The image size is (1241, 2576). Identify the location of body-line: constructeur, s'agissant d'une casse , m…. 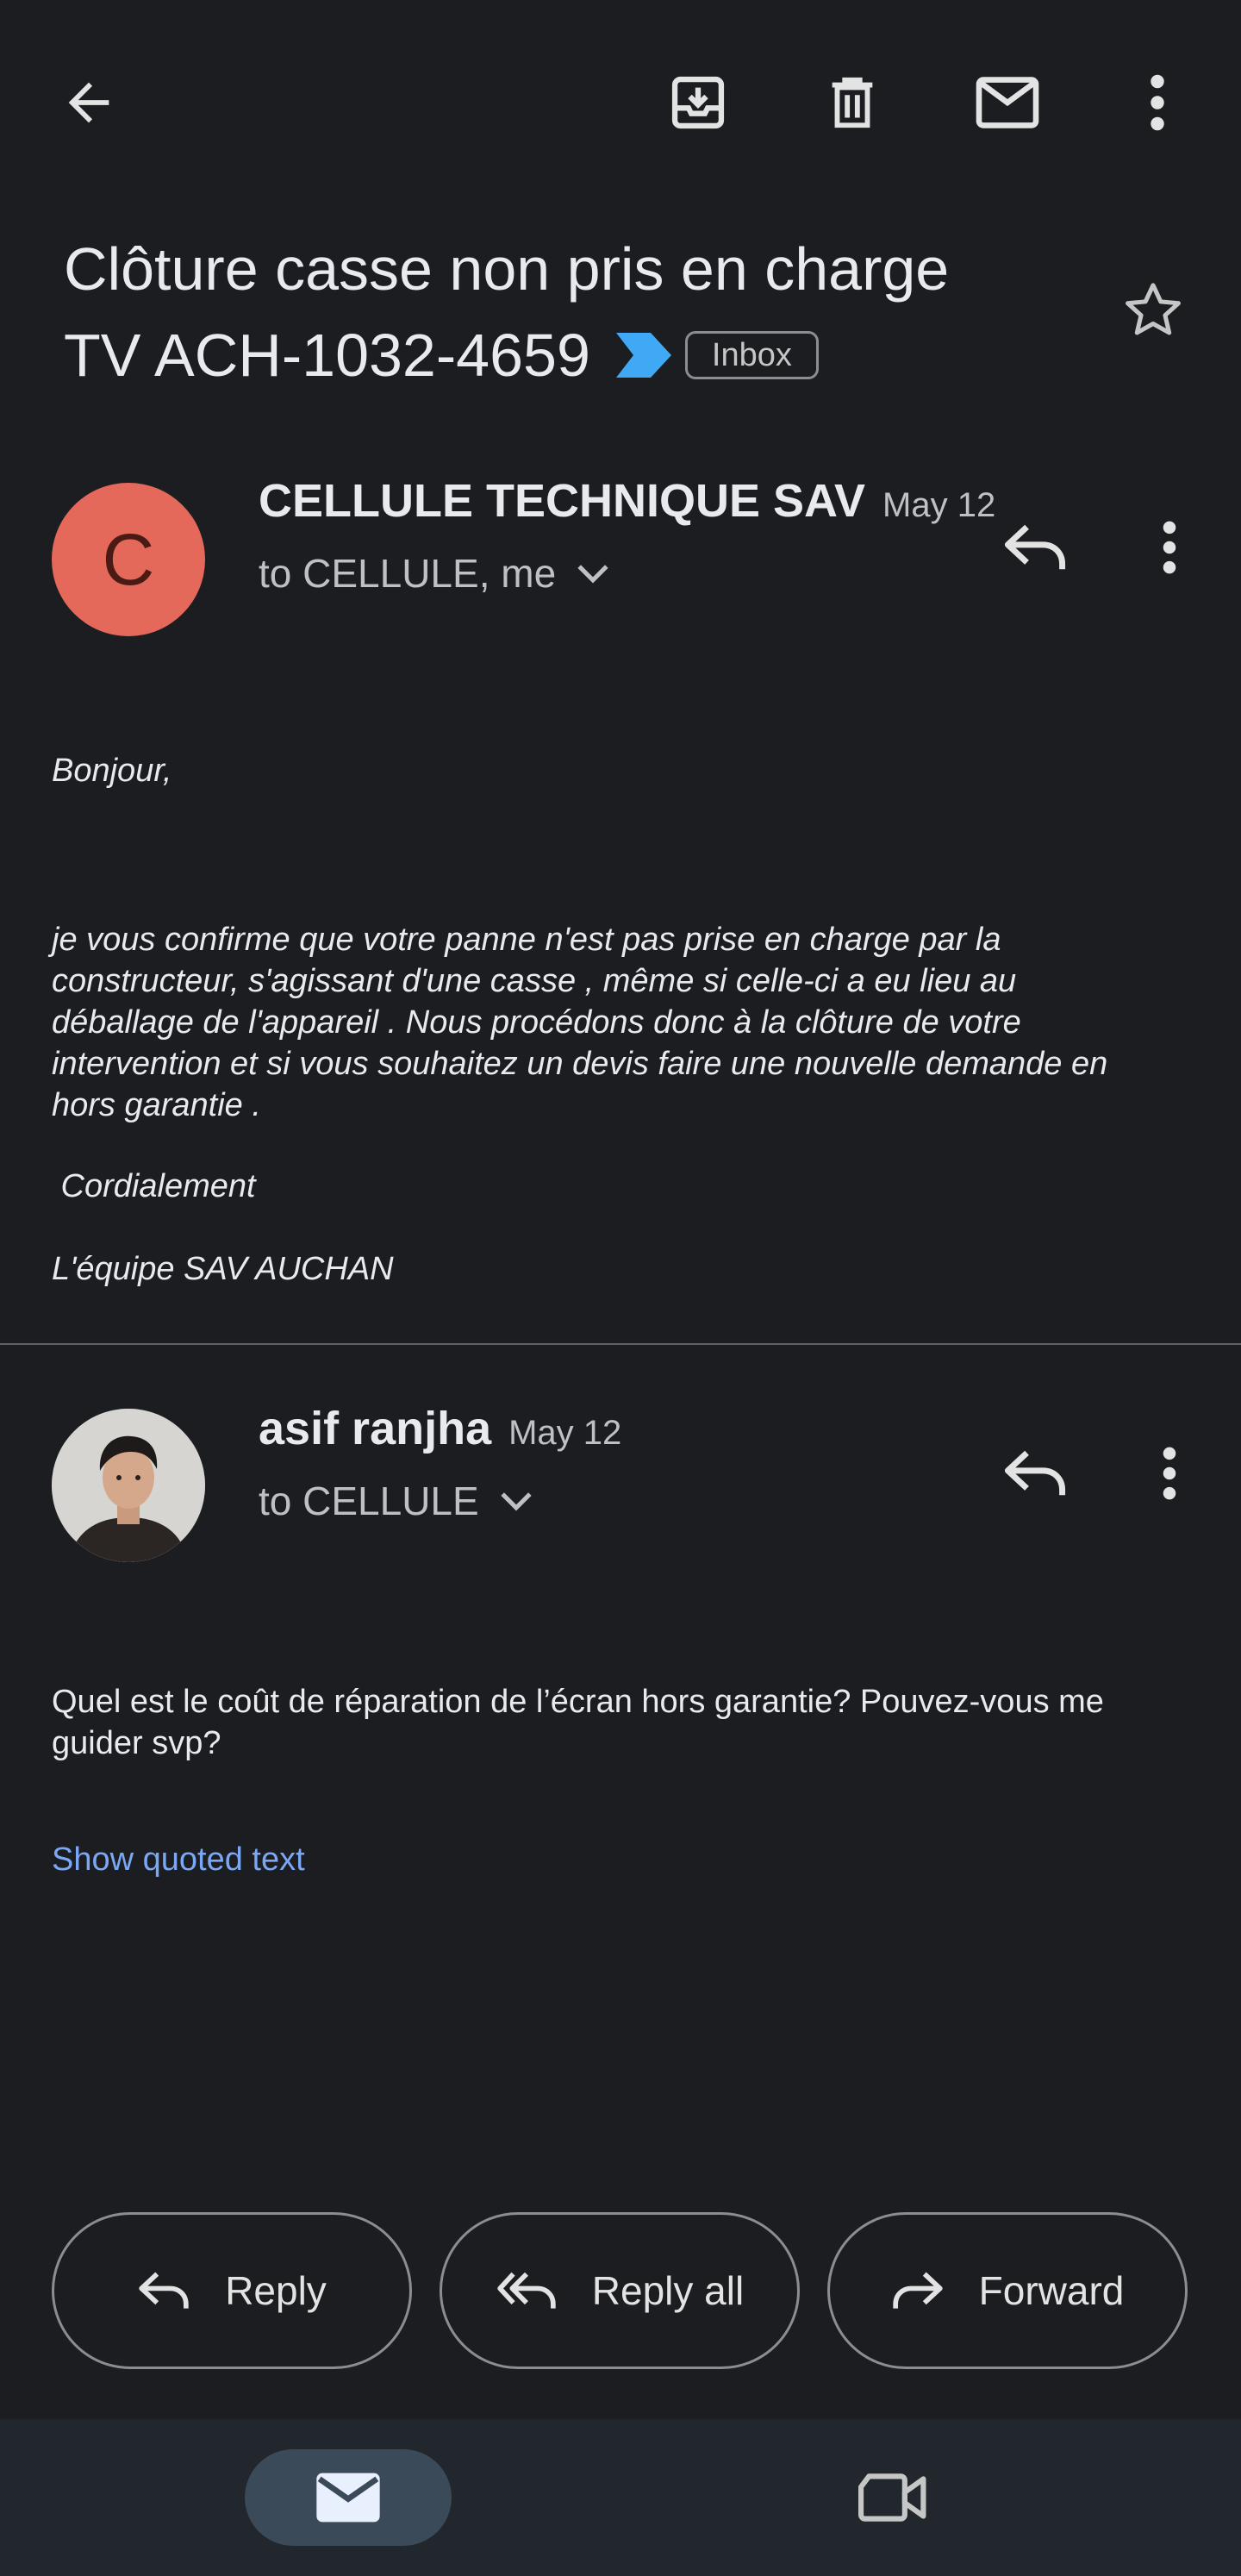
(534, 981).